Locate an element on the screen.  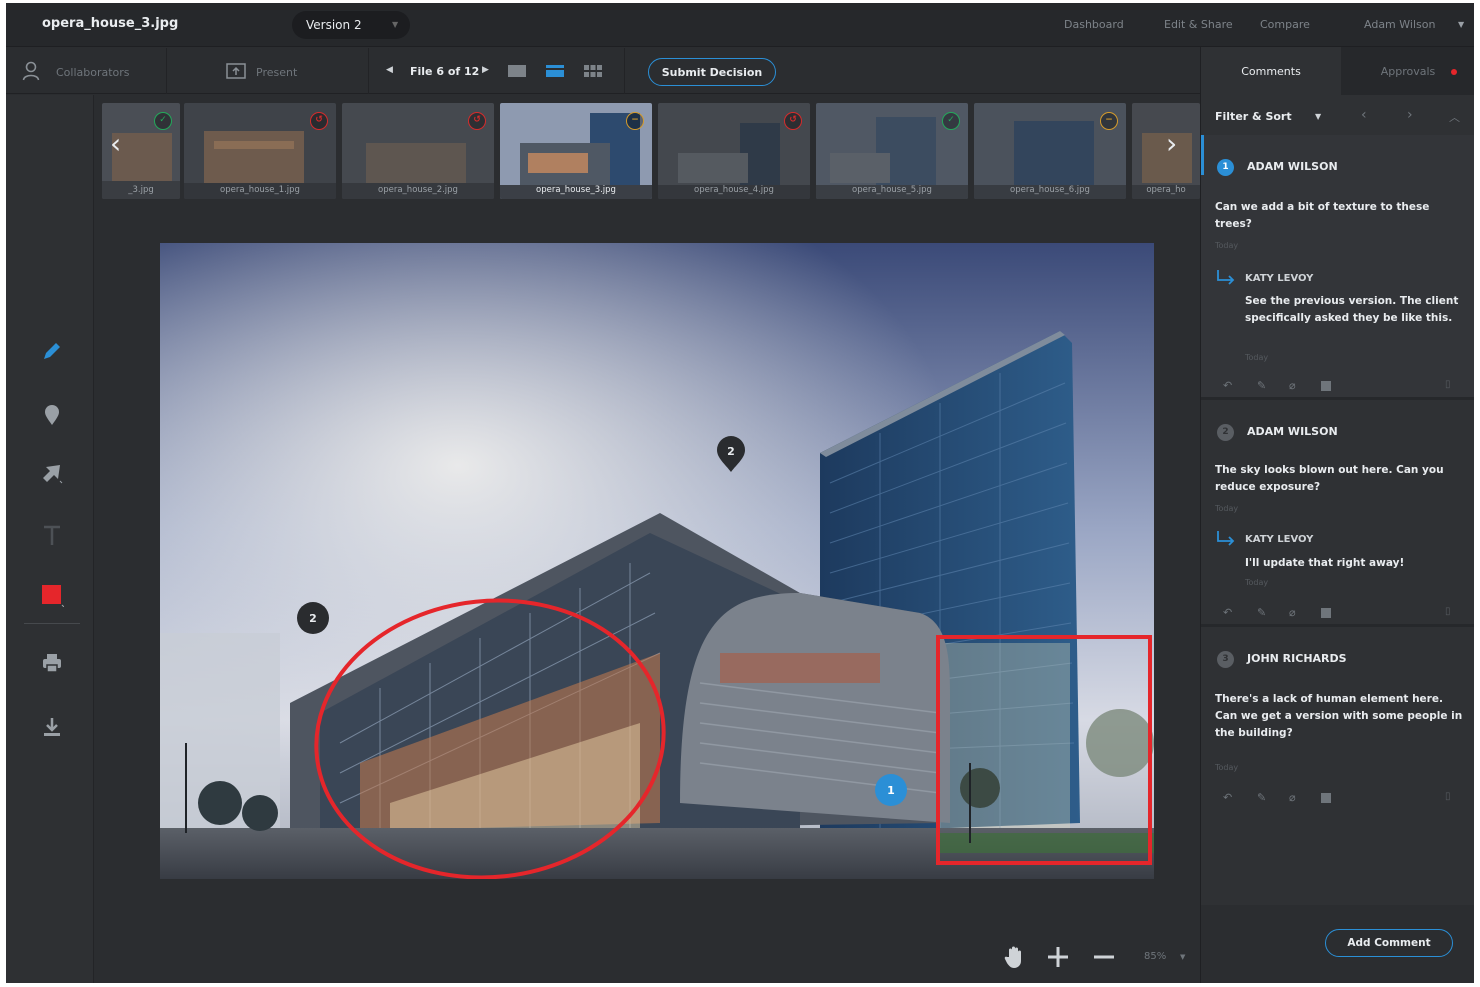
filter-sort-button: Filter & Sort is located at coordinates (1253, 116).